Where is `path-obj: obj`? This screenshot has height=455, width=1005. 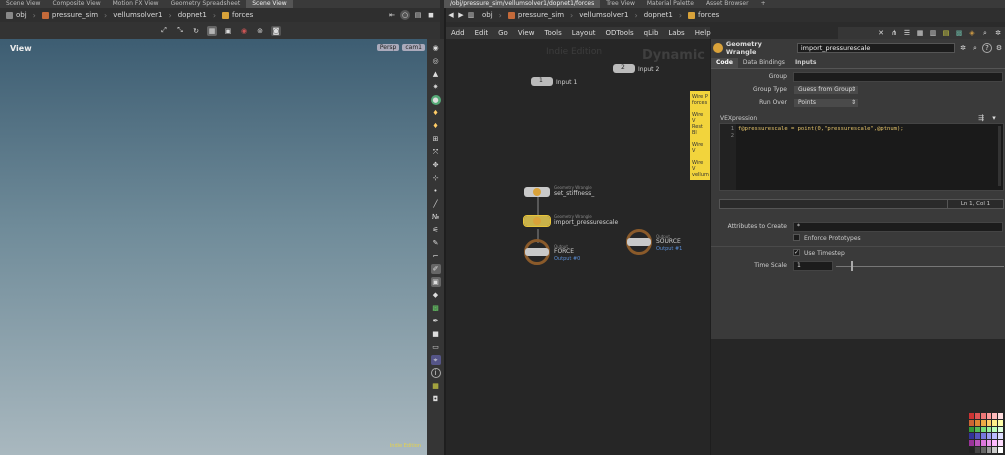
path-obj: obj is located at coordinates (16, 15).